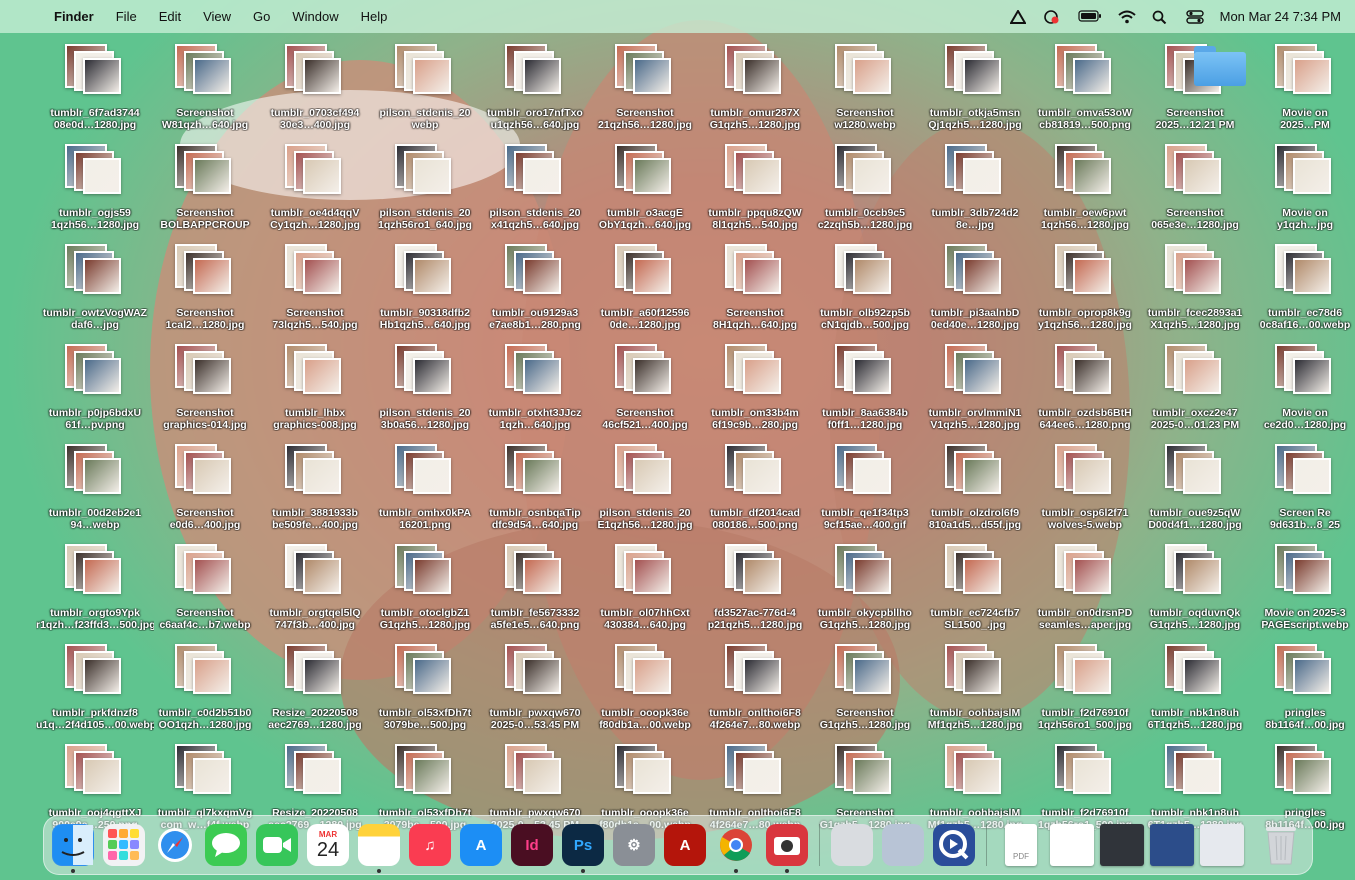 This screenshot has height=880, width=1355. Describe the element at coordinates (205, 588) in the screenshot. I see `desktop-file-icon: Screenshot c6aaf4c…b7.webp` at that location.